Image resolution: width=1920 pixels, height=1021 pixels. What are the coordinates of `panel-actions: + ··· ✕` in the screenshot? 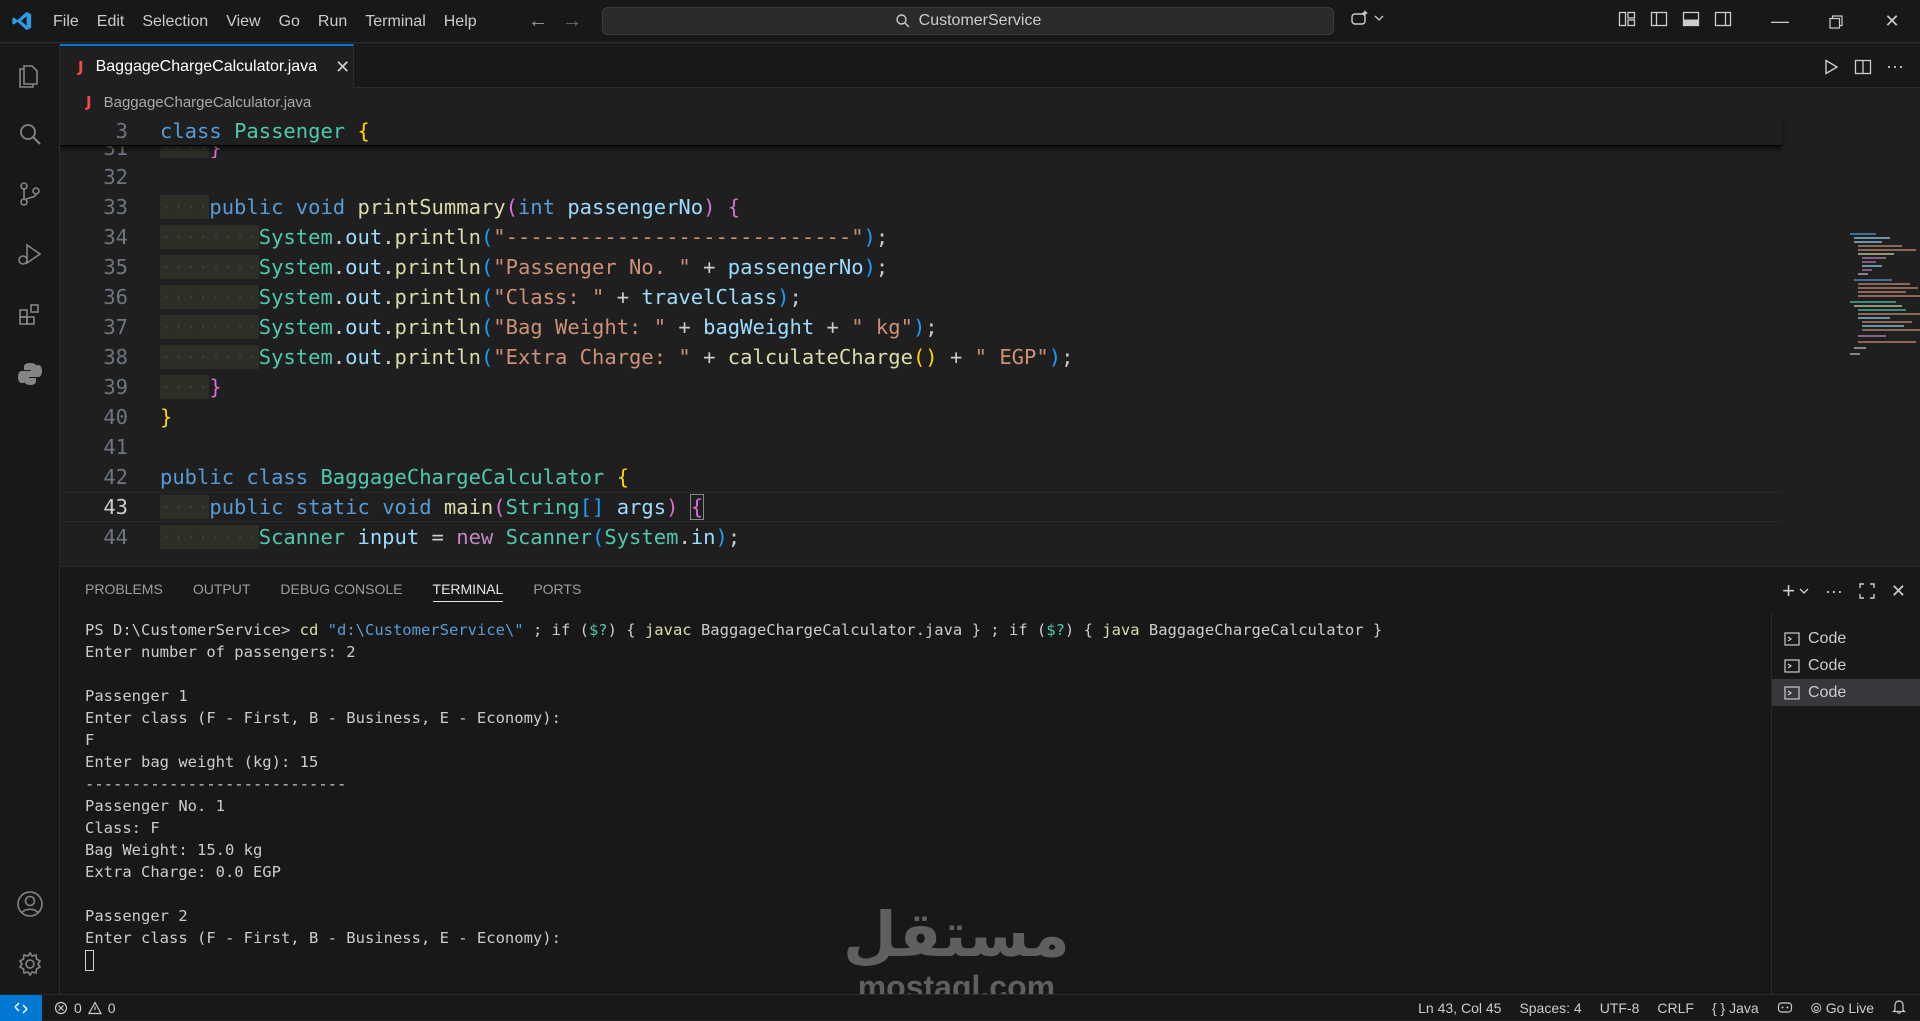 It's located at (1844, 591).